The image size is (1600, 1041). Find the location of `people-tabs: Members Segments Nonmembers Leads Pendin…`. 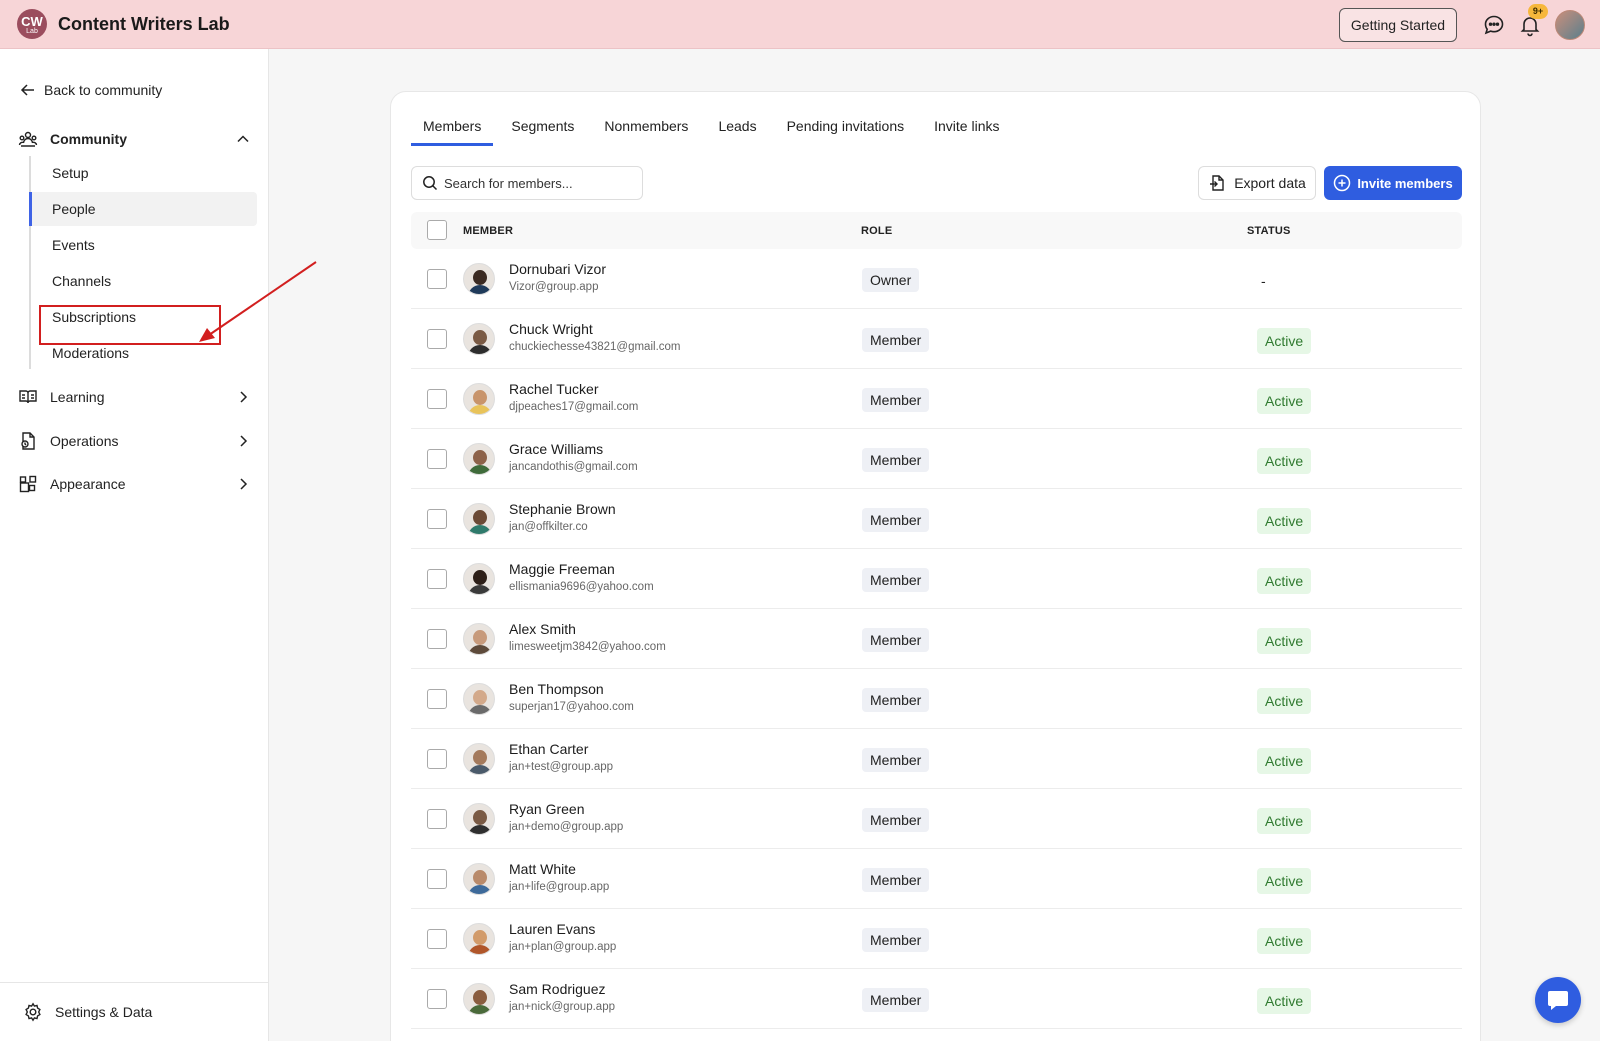

people-tabs: Members Segments Nonmembers Leads Pendin… is located at coordinates (714, 127).